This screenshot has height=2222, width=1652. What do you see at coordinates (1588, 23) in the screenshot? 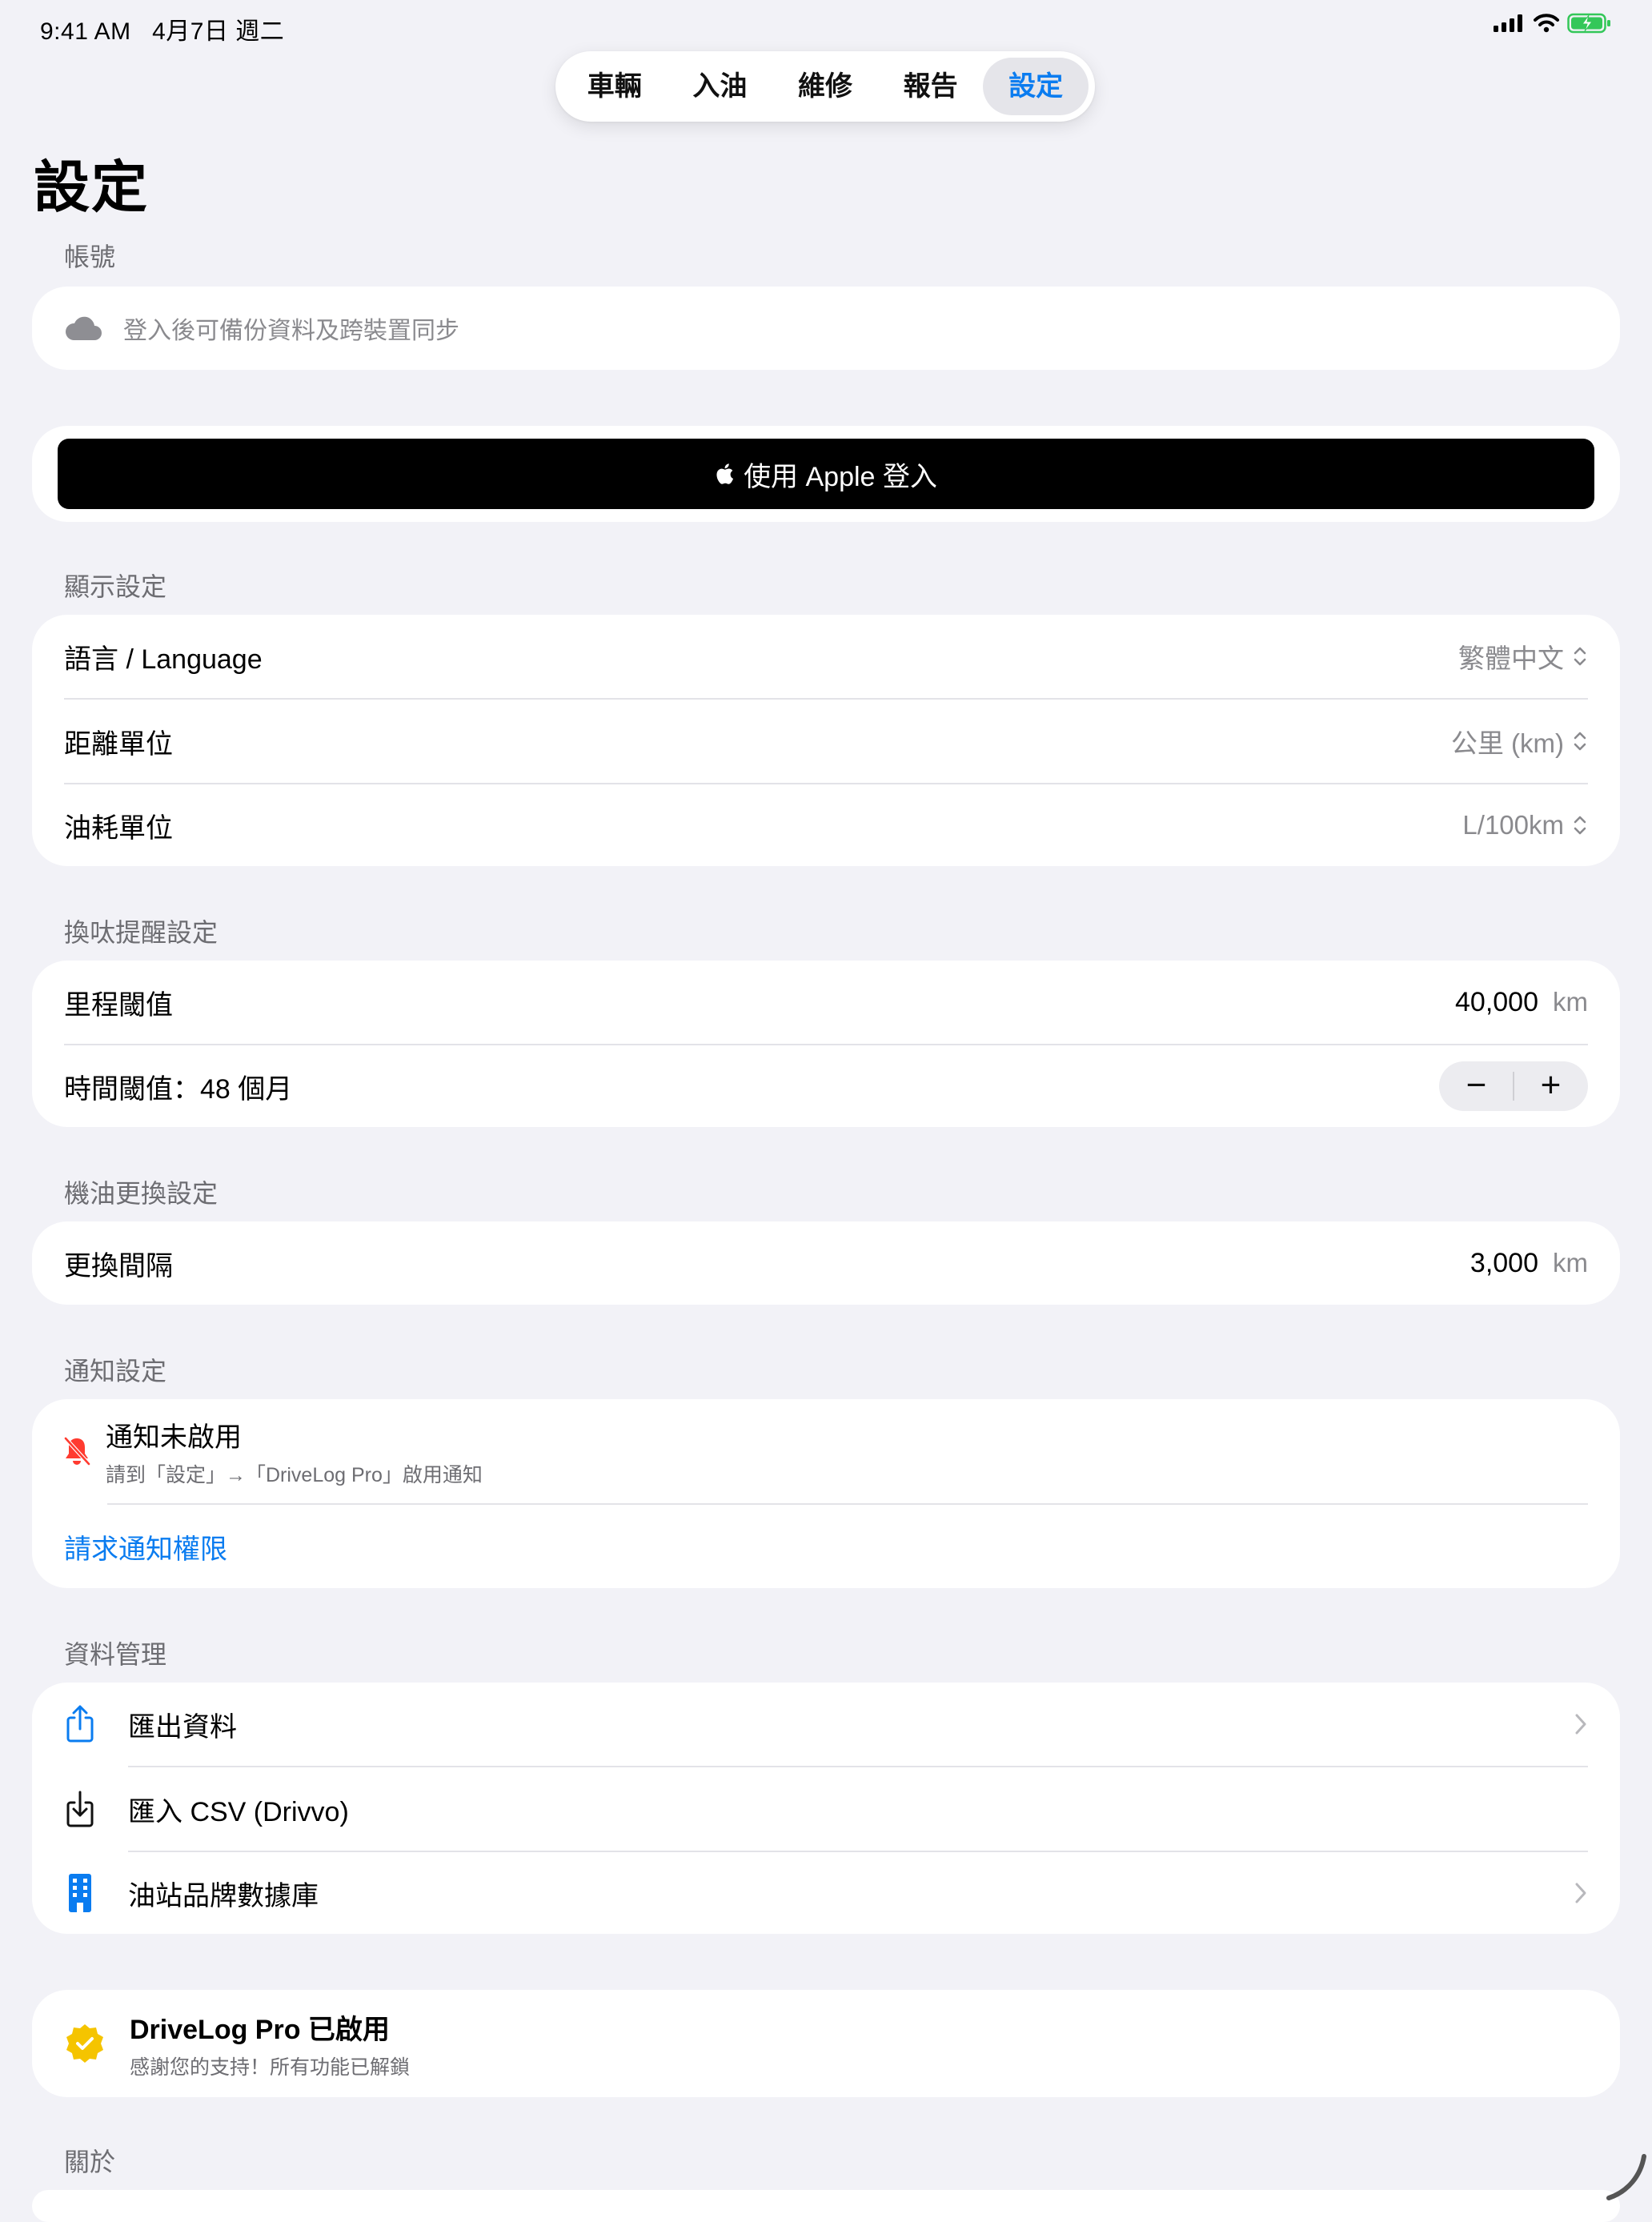
I see `battery-charging-icon` at bounding box center [1588, 23].